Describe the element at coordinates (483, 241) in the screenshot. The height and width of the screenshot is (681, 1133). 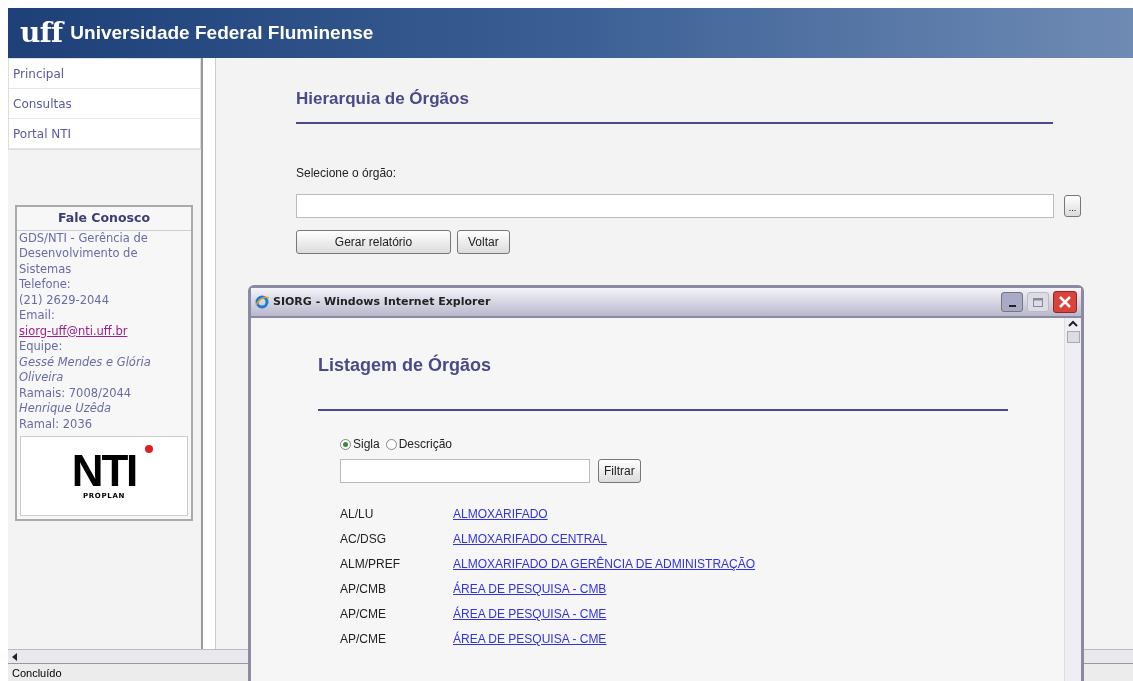
I see `action-button: Voltar` at that location.